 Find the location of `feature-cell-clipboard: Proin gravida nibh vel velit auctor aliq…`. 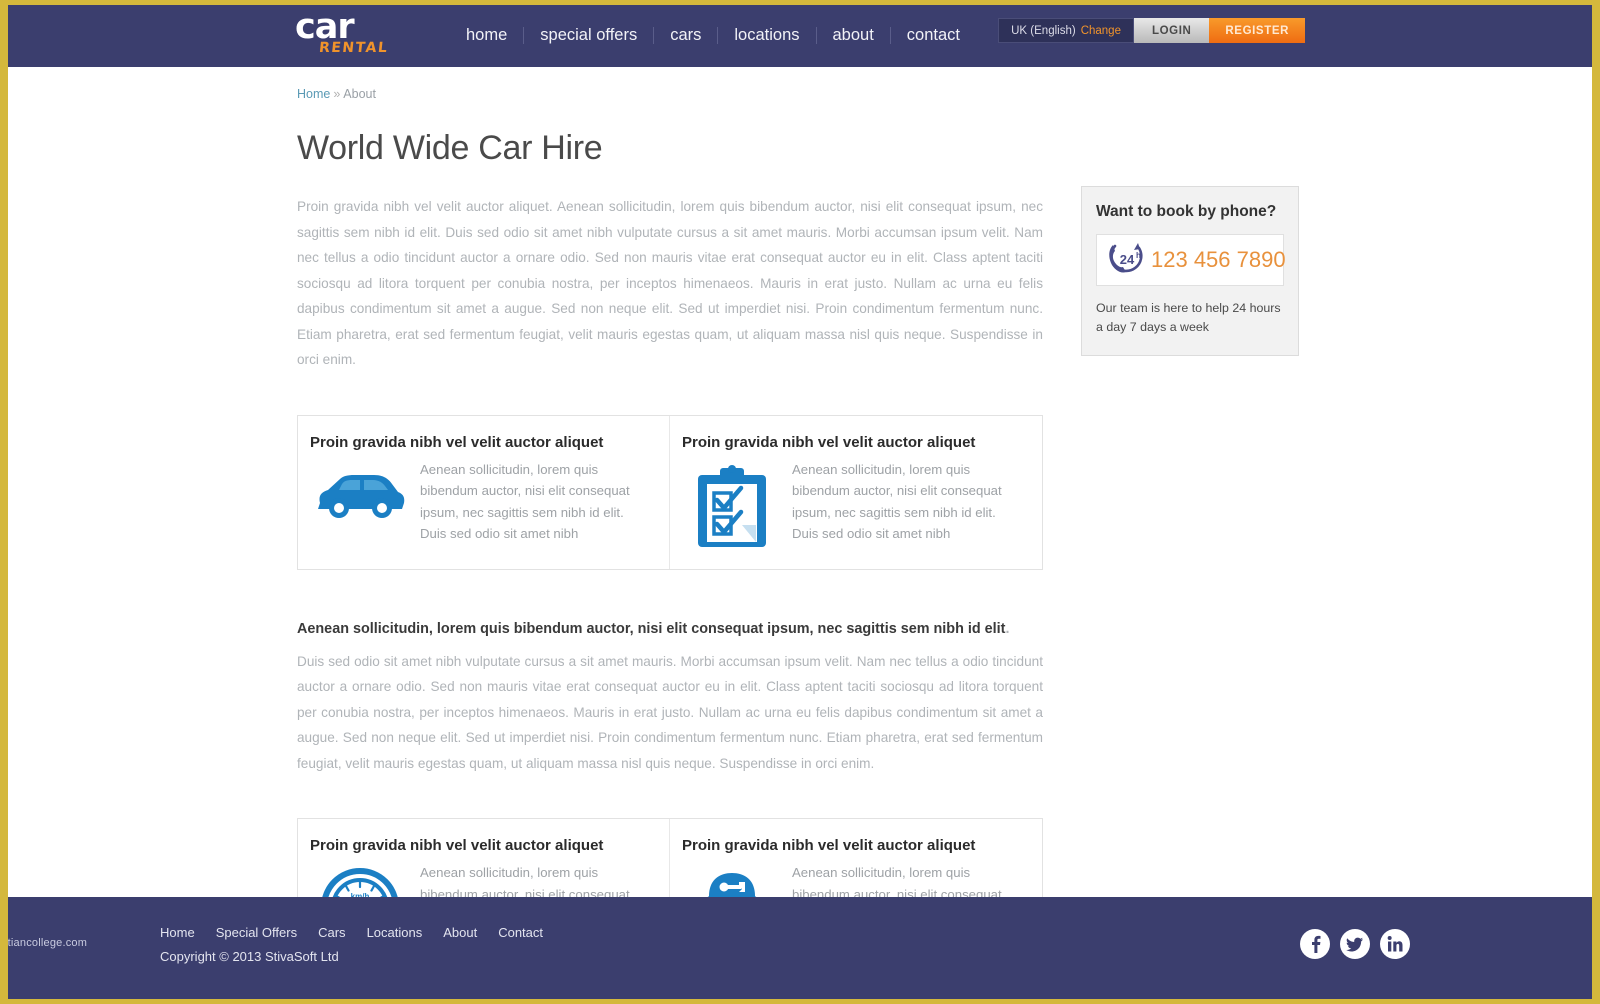

feature-cell-clipboard: Proin gravida nibh vel velit auctor aliq… is located at coordinates (856, 492).